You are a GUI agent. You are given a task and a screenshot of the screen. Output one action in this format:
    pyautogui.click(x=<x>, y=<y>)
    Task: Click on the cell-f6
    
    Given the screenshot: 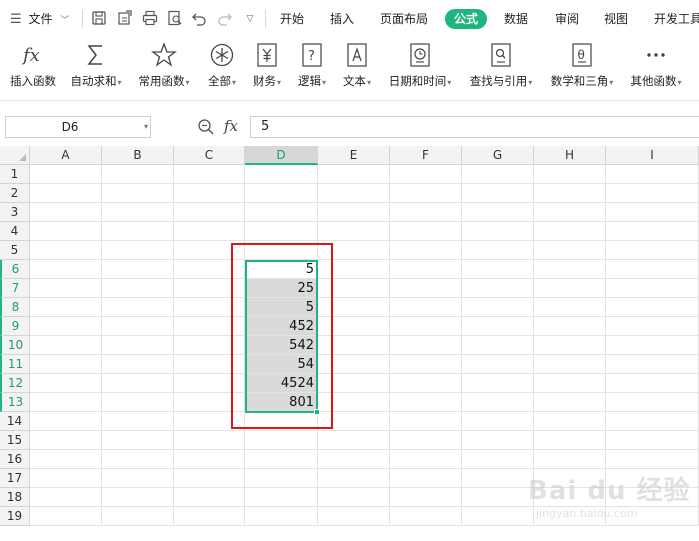 What is the action you would take?
    pyautogui.click(x=426, y=269)
    